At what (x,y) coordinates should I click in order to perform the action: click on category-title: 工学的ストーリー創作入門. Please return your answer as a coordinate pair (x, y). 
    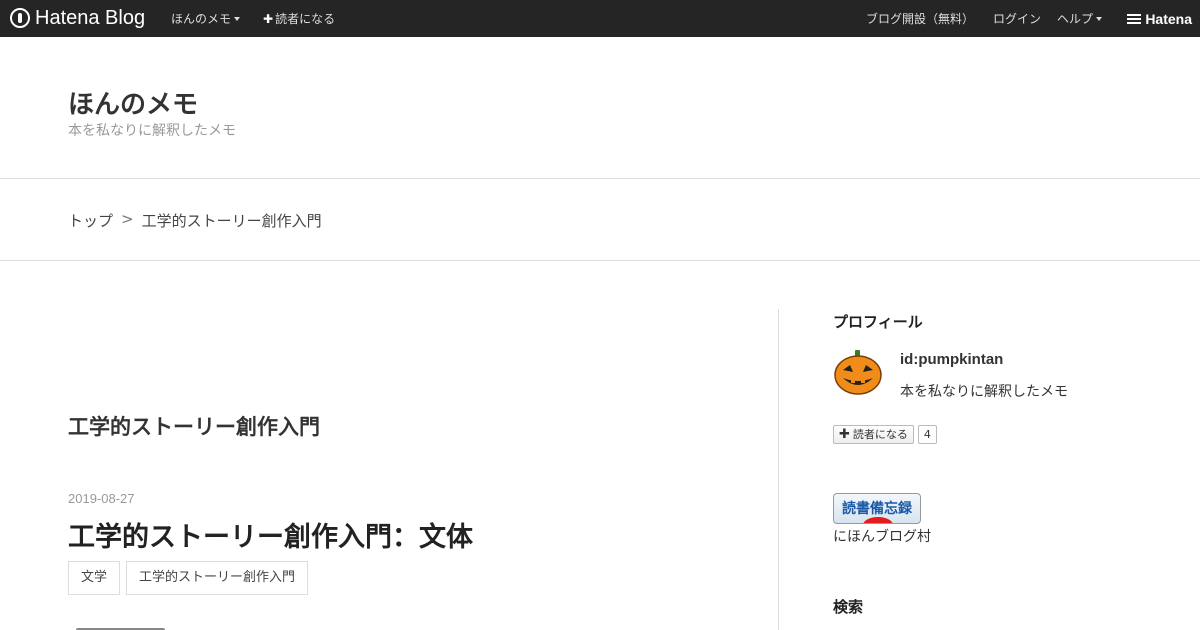
    Looking at the image, I should click on (194, 427).